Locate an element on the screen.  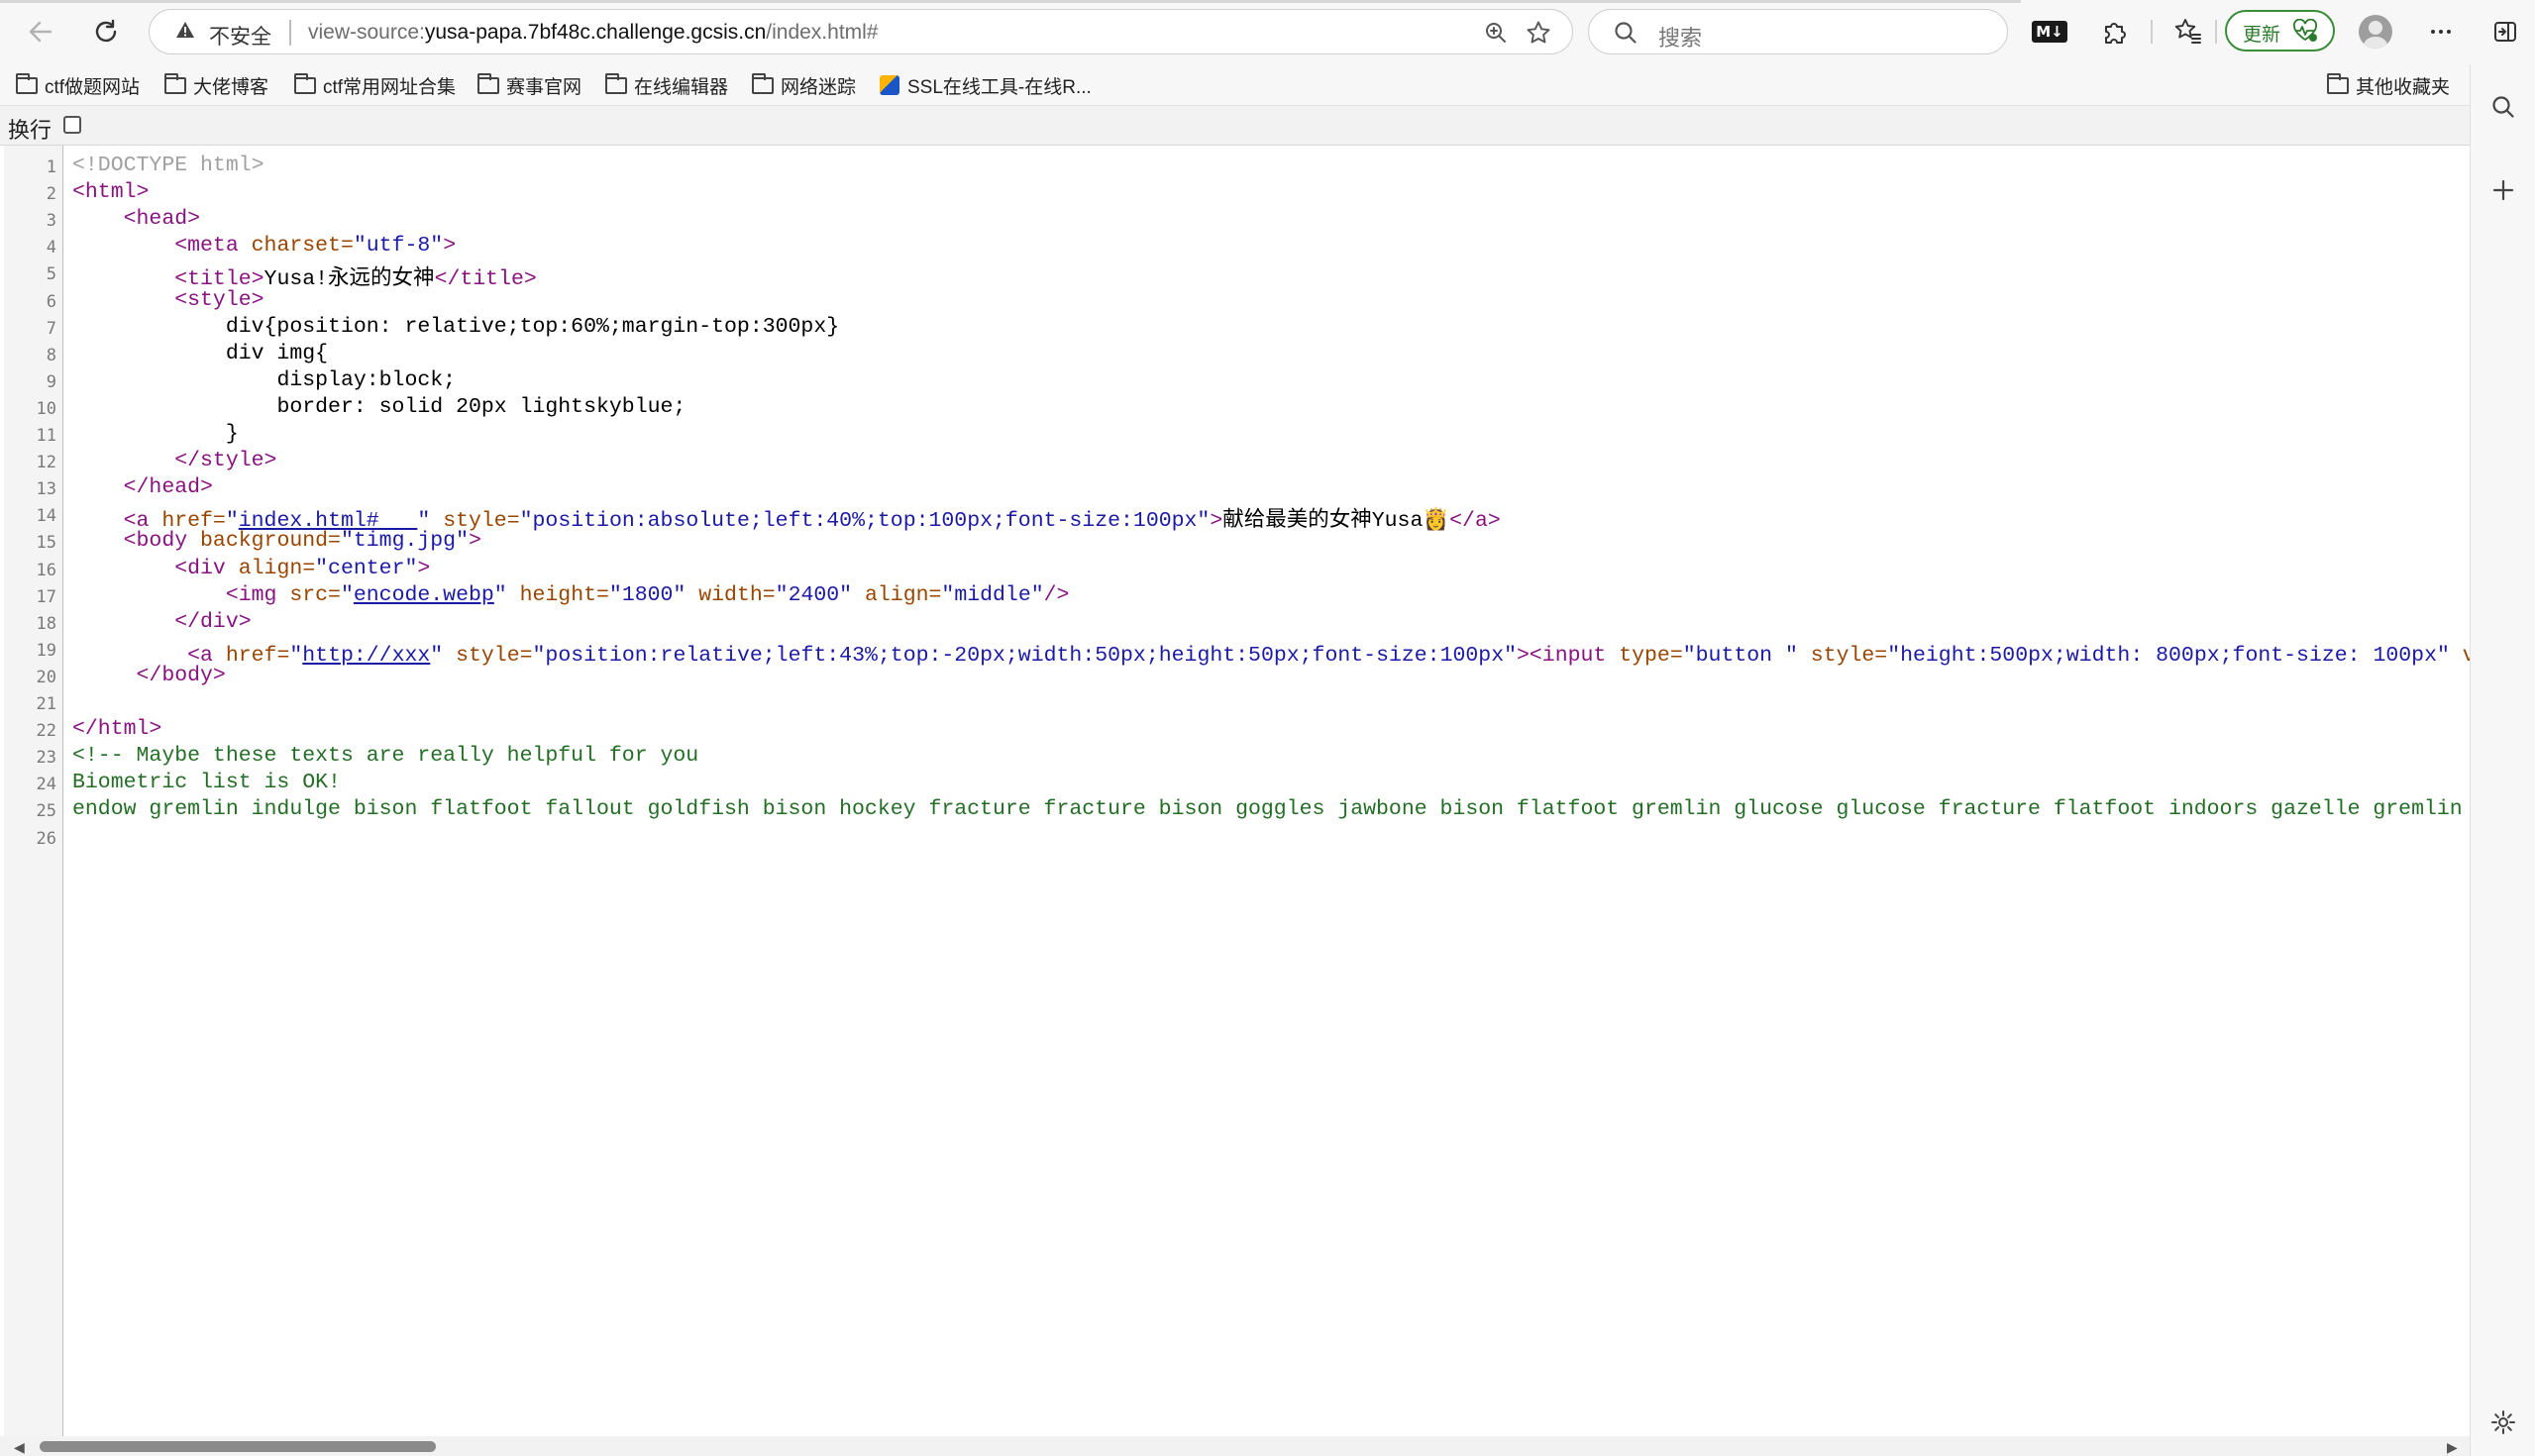
line-number: 22 is located at coordinates (46, 731).